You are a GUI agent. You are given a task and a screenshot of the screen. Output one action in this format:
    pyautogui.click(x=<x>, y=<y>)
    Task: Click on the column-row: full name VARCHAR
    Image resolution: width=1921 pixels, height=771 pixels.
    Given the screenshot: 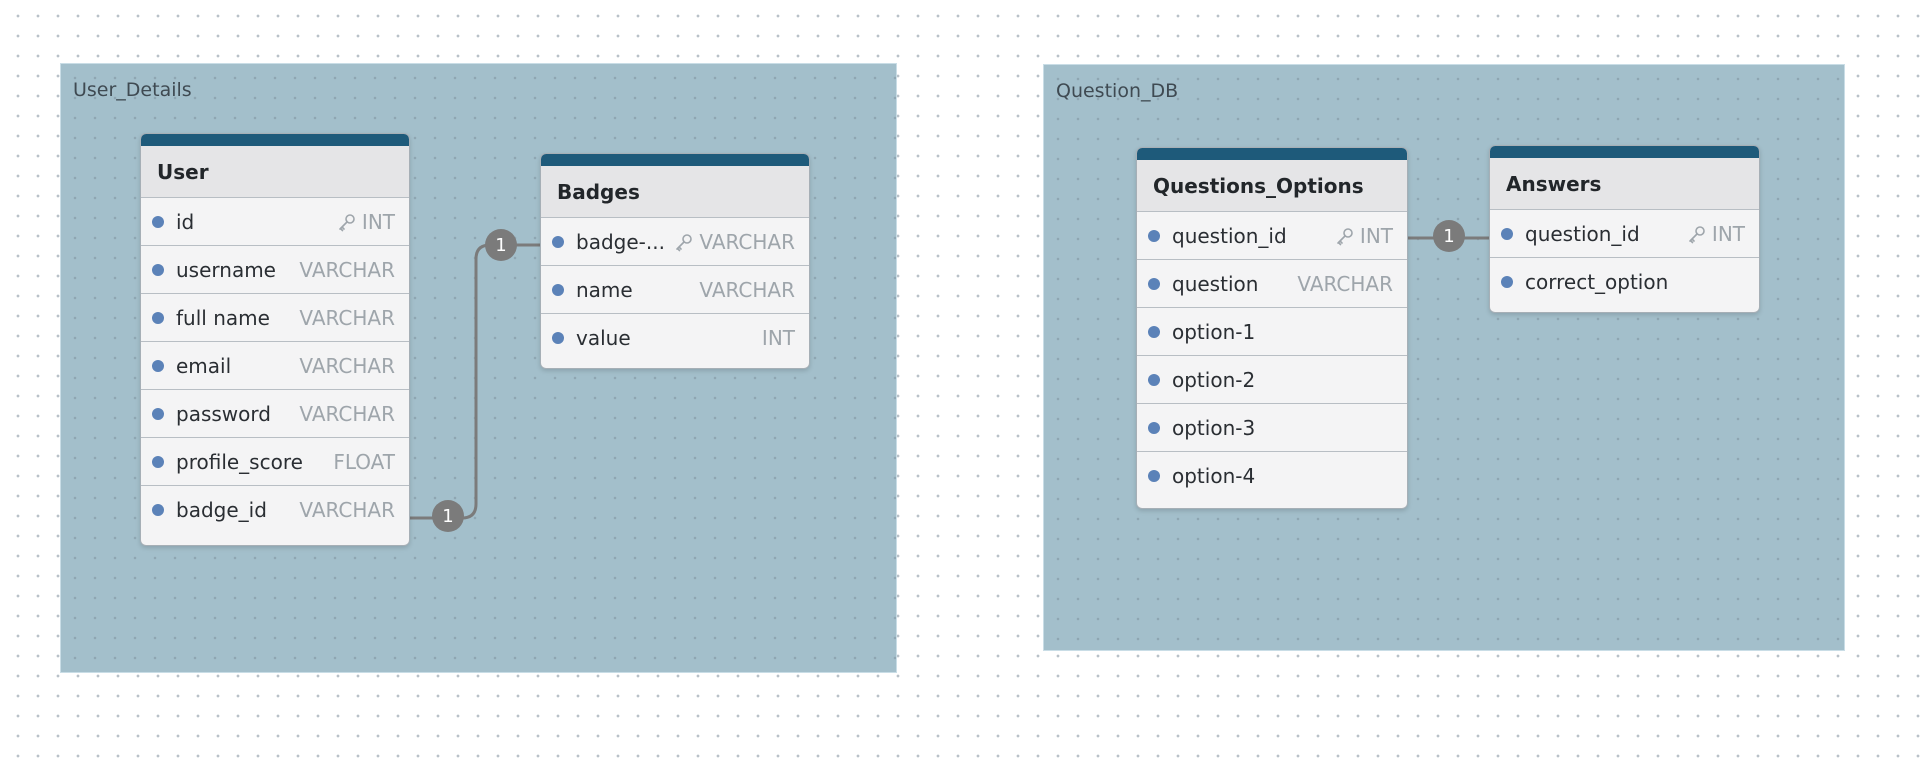 What is the action you would take?
    pyautogui.click(x=275, y=318)
    